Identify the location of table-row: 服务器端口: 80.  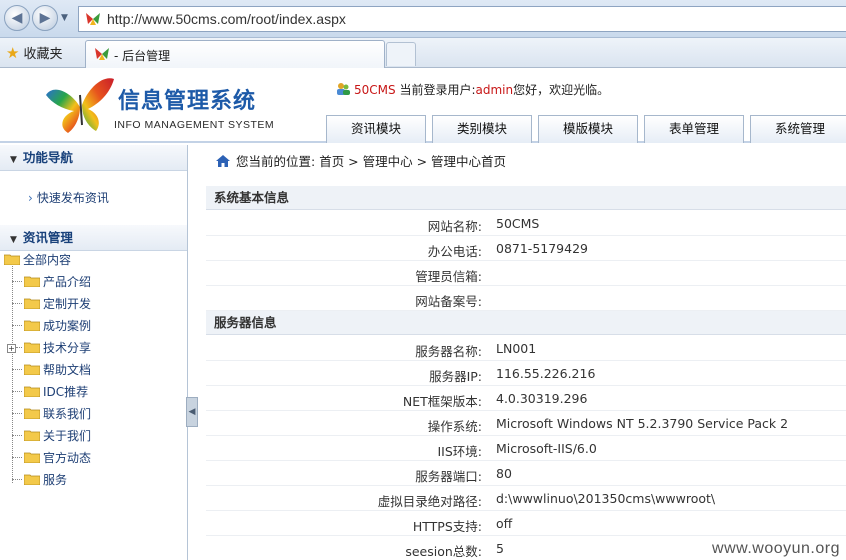
(526, 473).